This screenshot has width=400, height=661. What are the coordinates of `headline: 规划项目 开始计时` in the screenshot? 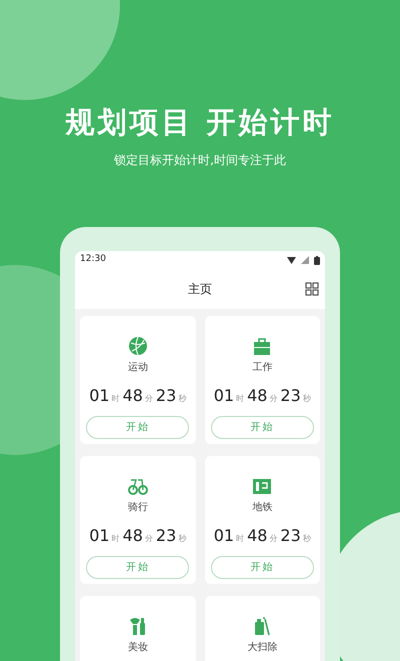 It's located at (200, 122).